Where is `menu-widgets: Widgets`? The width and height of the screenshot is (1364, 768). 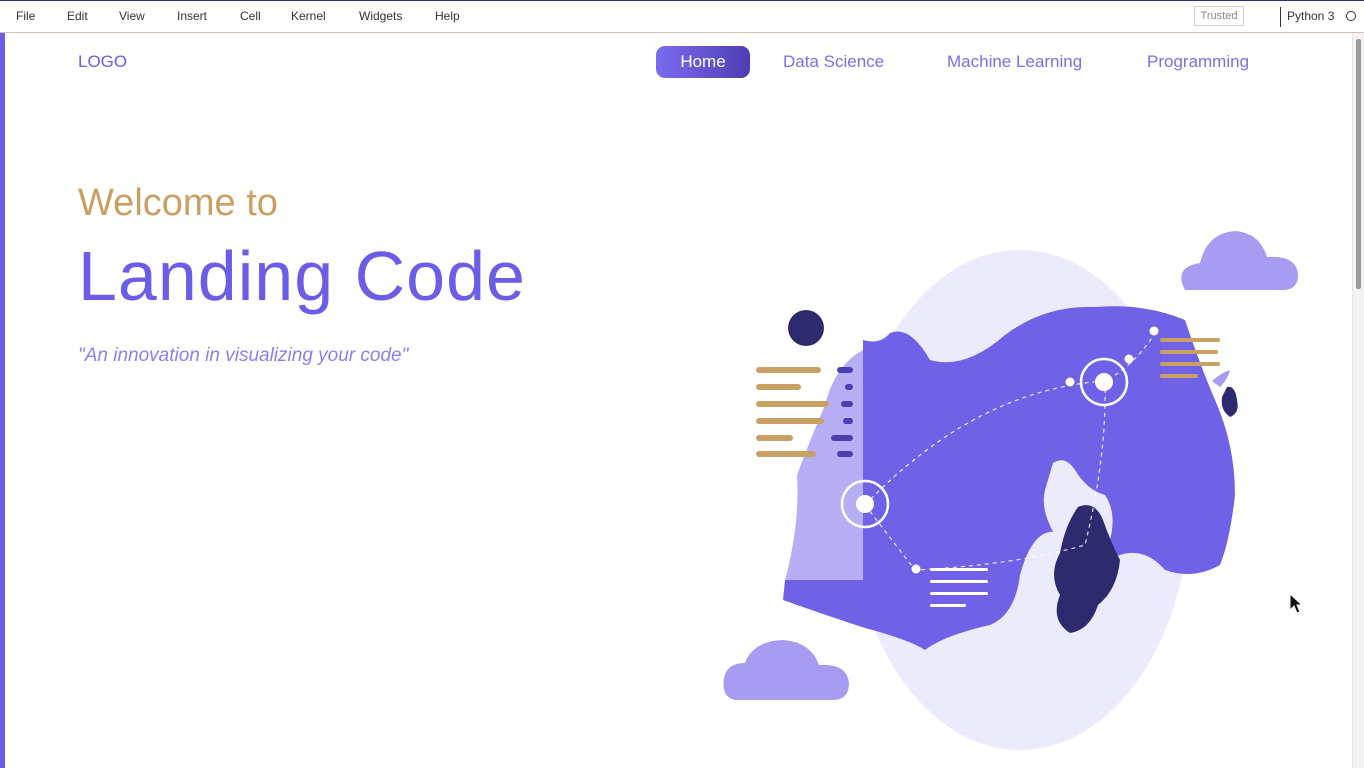 menu-widgets: Widgets is located at coordinates (380, 16).